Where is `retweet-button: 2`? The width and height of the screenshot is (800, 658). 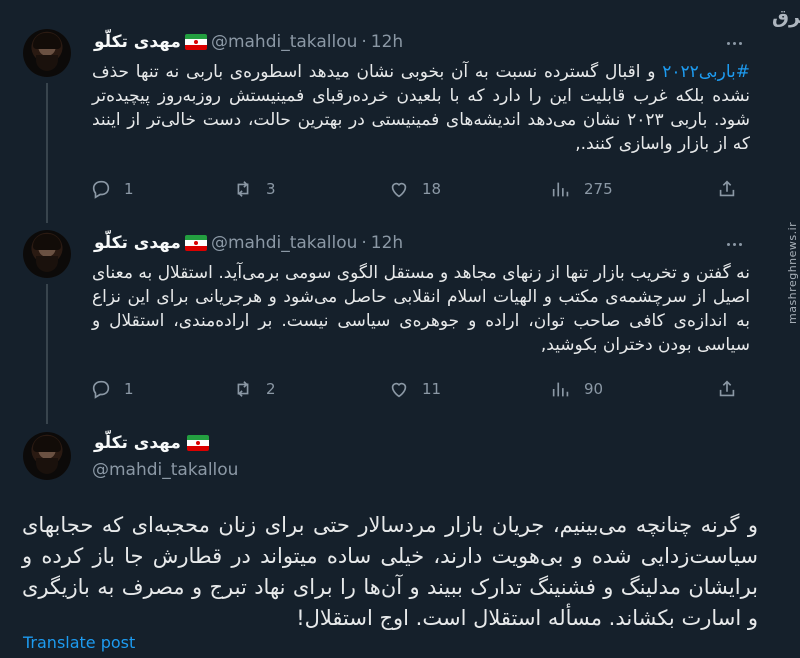 retweet-button: 2 is located at coordinates (254, 389).